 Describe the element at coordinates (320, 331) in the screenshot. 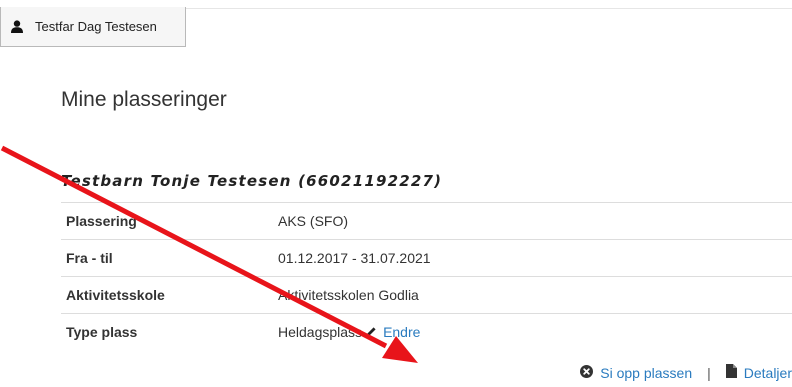

I see `type-plass-value: Heldagsplass` at that location.